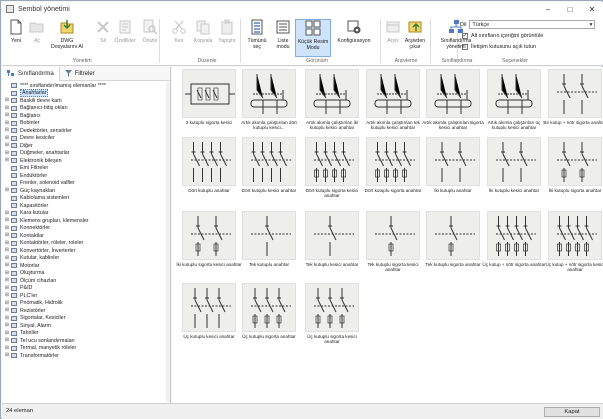 The width and height of the screenshot is (603, 419). Describe the element at coordinates (86, 334) in the screenshot. I see `tree-item: ⊞ Tahriller` at that location.